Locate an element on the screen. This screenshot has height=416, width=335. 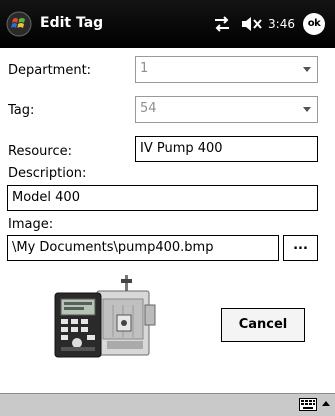
status-area: 3:46 ok is located at coordinates (268, 24).